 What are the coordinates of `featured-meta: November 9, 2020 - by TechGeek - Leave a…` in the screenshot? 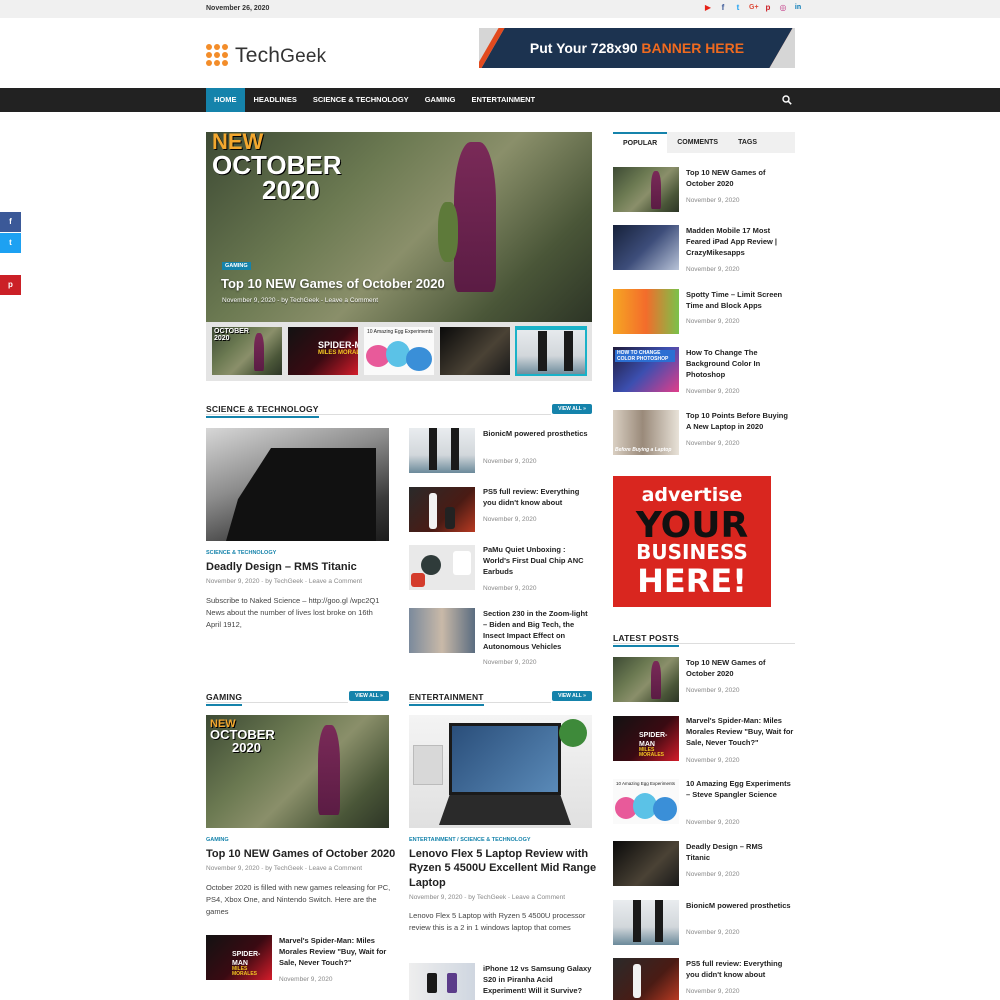 It's located at (300, 300).